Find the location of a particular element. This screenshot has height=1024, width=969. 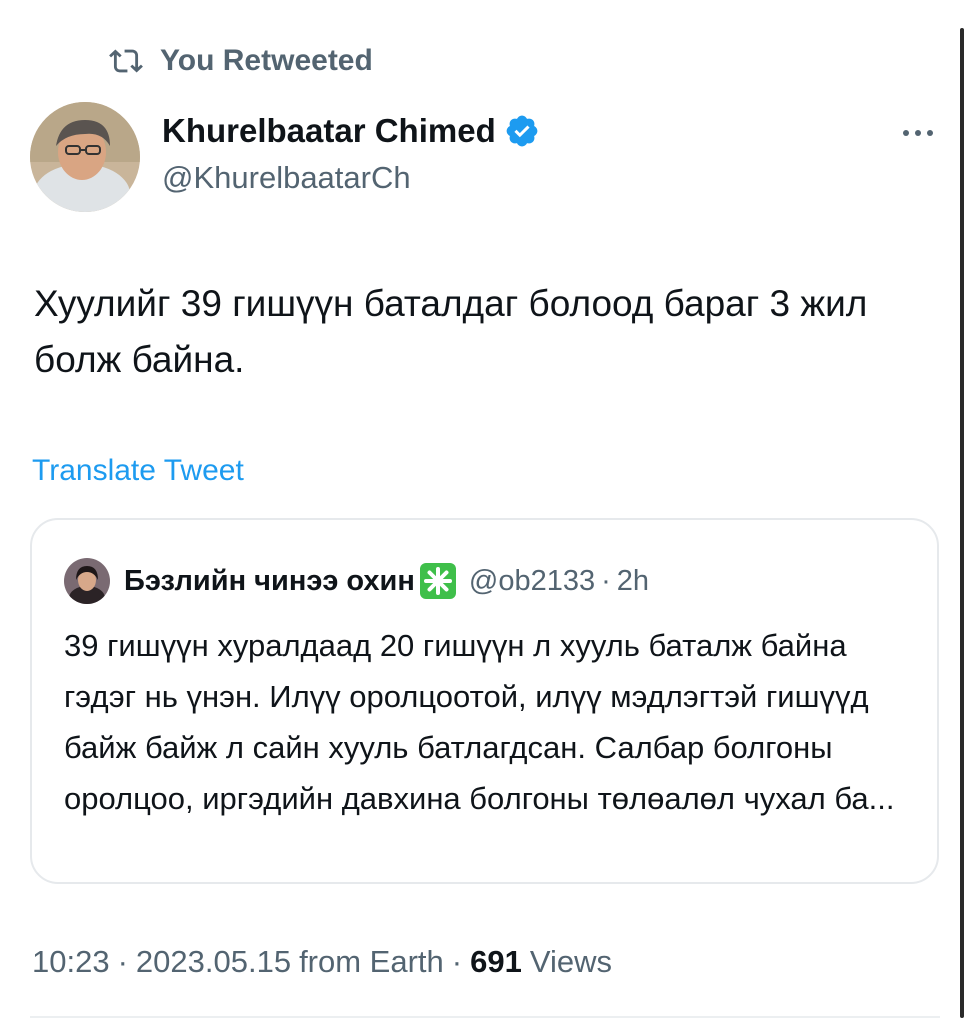

views-count: 691 is located at coordinates (496, 962).